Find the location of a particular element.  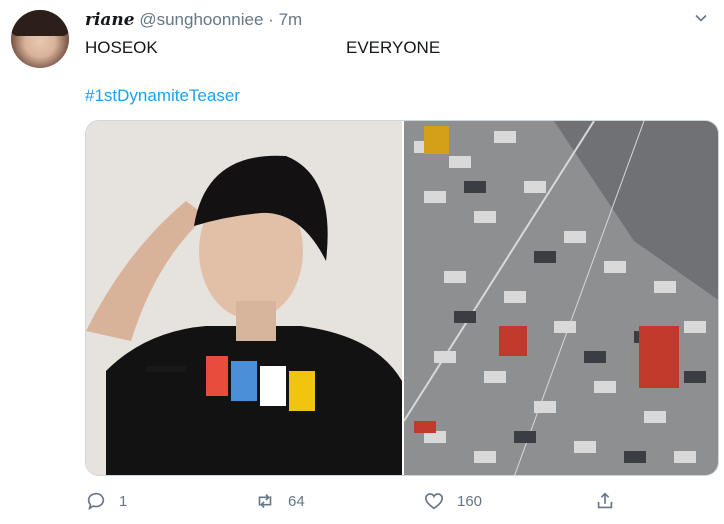

retweet-count: 64 is located at coordinates (296, 501).